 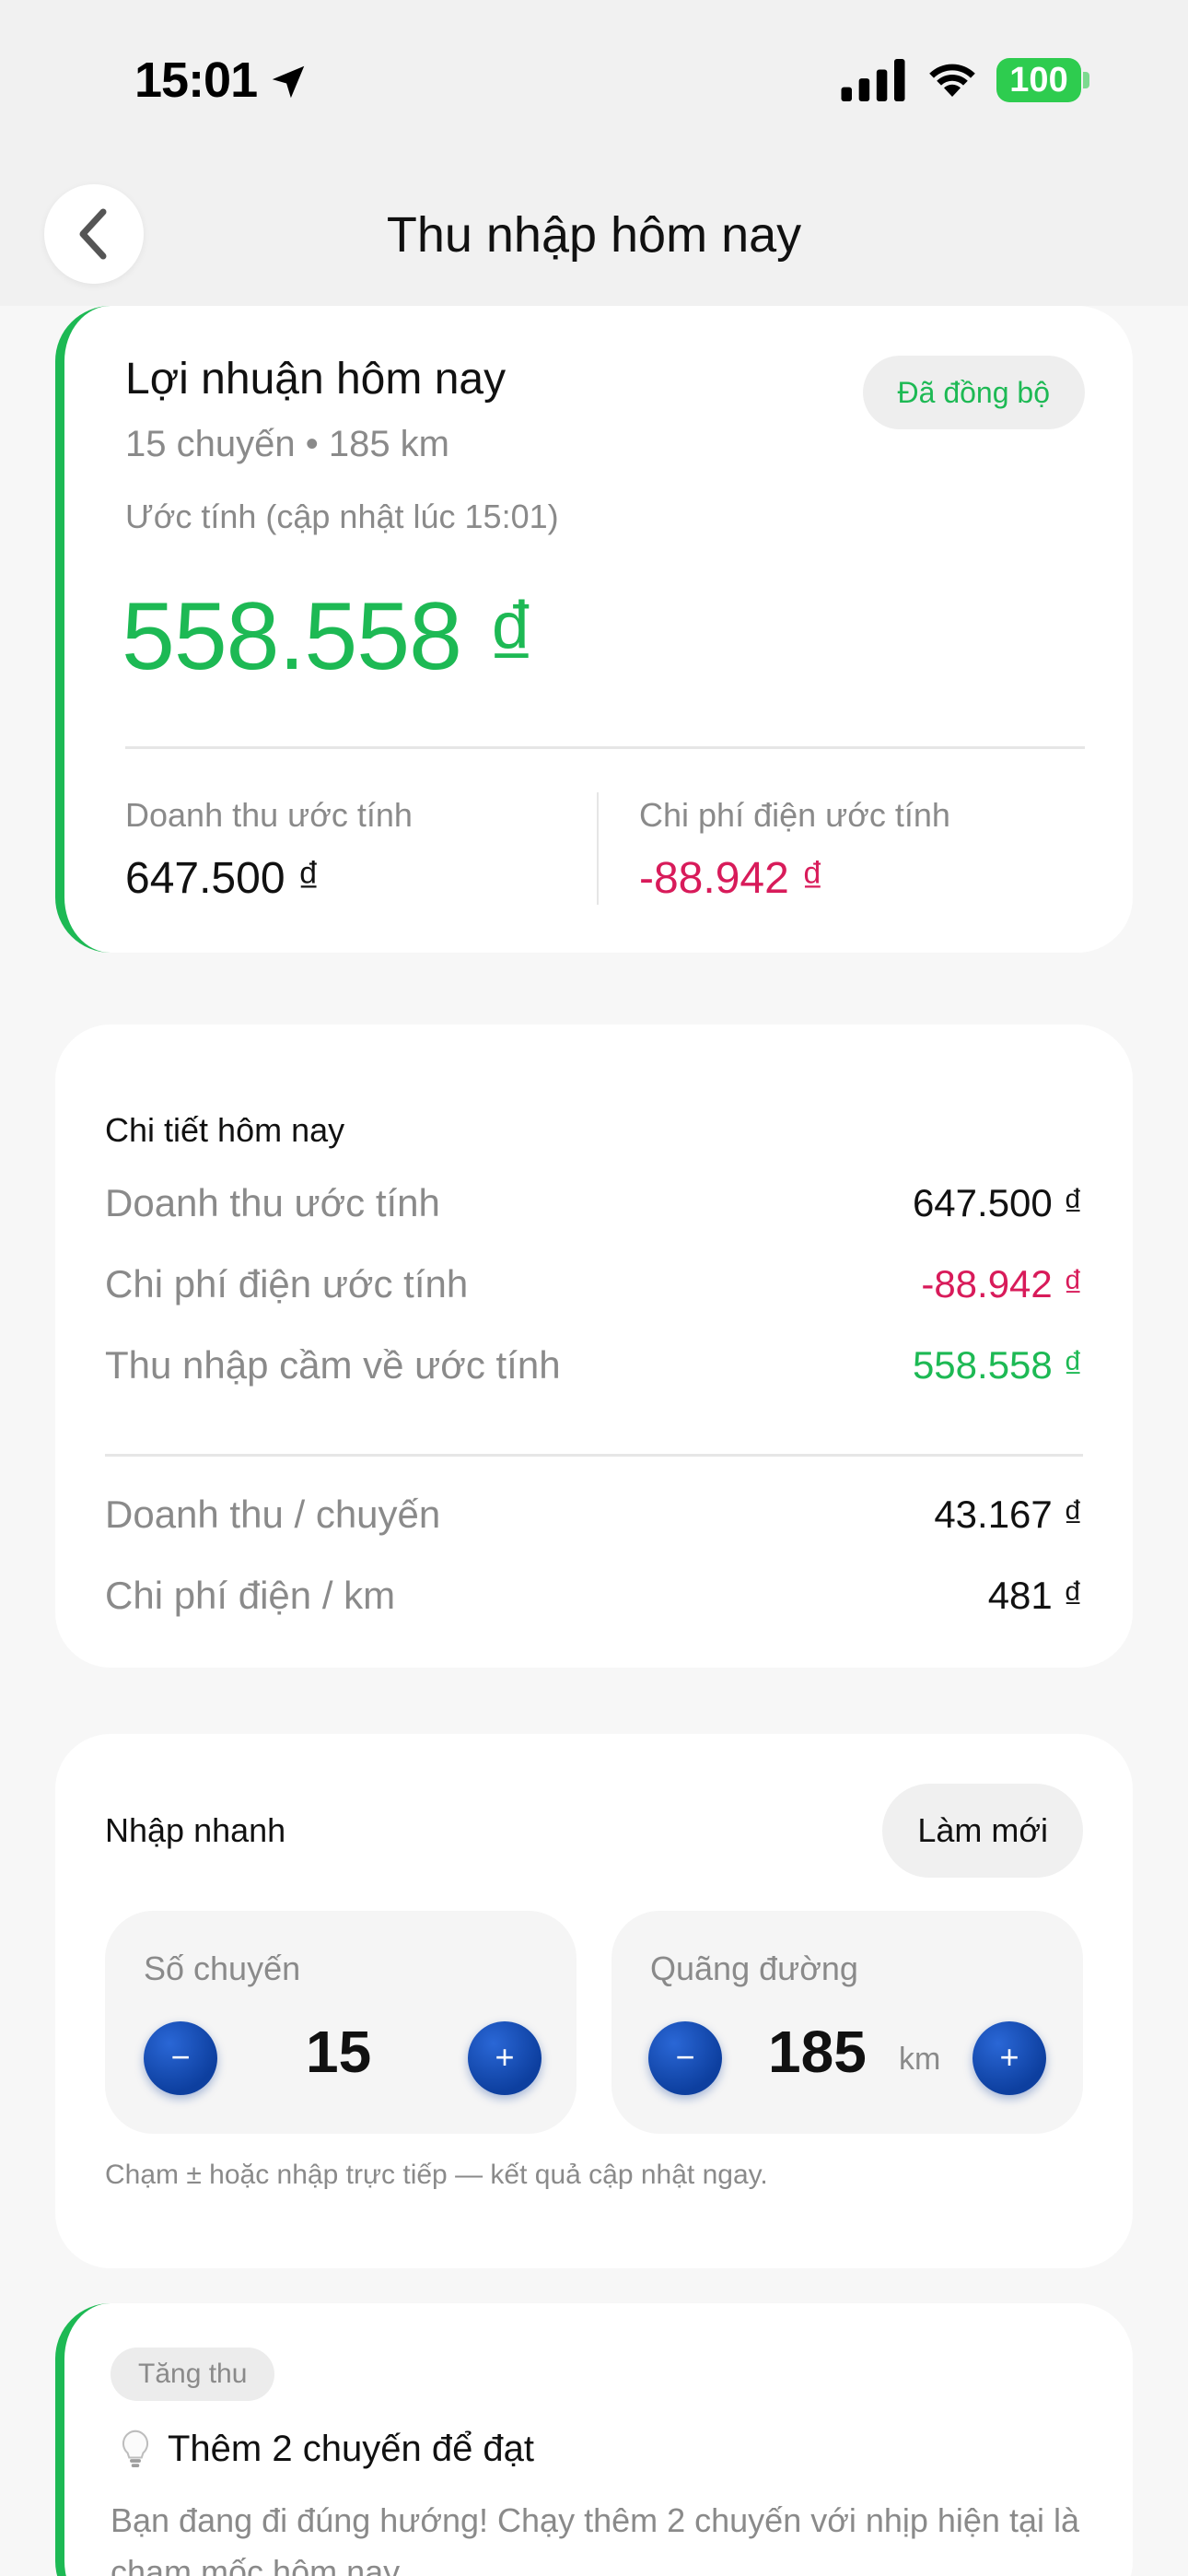 I want to click on detail-label: Chi phí điện / km, so click(x=250, y=1595).